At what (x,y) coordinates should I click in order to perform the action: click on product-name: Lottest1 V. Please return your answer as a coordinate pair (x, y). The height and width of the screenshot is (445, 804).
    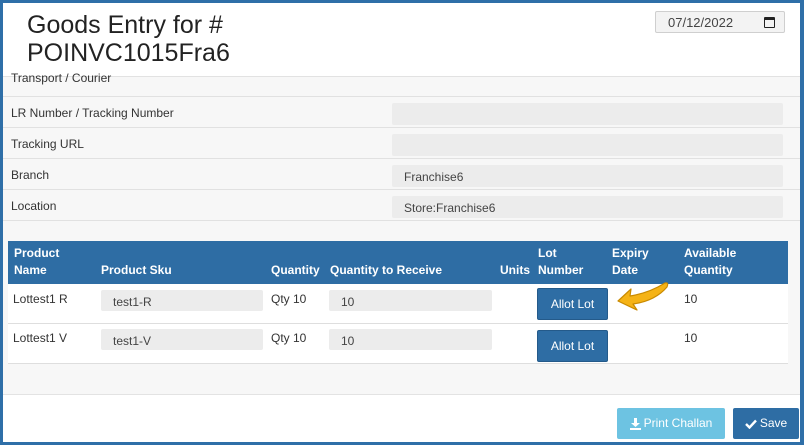
    Looking at the image, I should click on (40, 338).